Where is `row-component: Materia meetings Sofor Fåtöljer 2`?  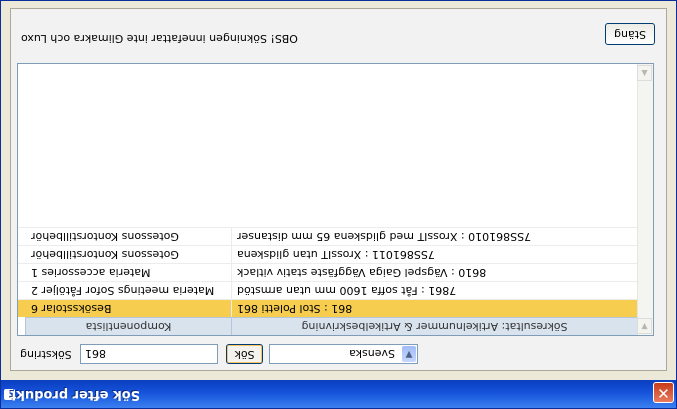 row-component: Materia meetings Sofor Fåtöljer 2 is located at coordinates (123, 290).